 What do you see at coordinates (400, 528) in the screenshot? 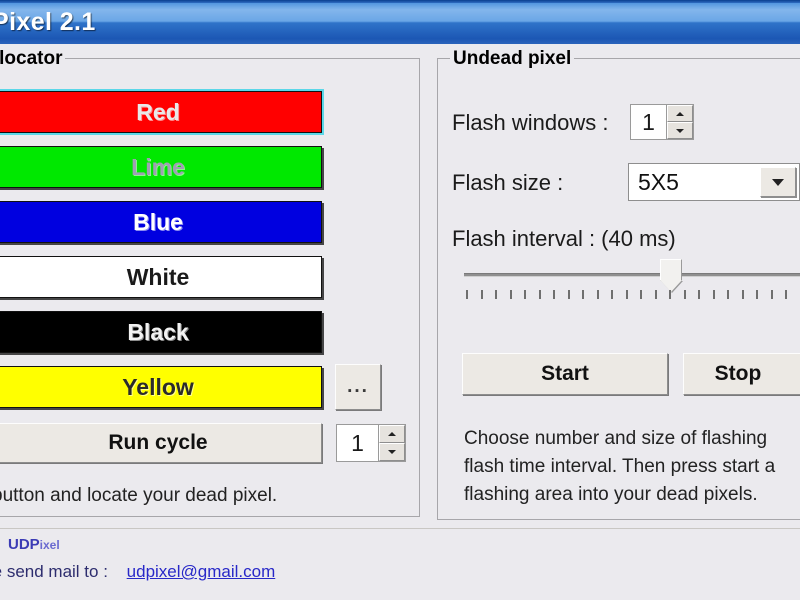
I see `footer-divider` at bounding box center [400, 528].